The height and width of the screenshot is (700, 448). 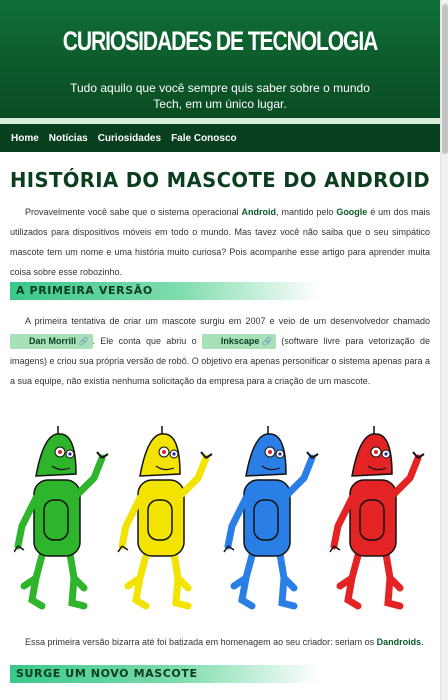 I want to click on inkscape-label: Inkscape, so click(x=240, y=341).